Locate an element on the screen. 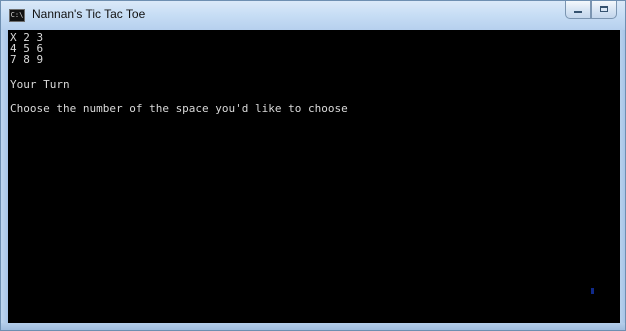 The height and width of the screenshot is (331, 626). maximize-button is located at coordinates (604, 10).